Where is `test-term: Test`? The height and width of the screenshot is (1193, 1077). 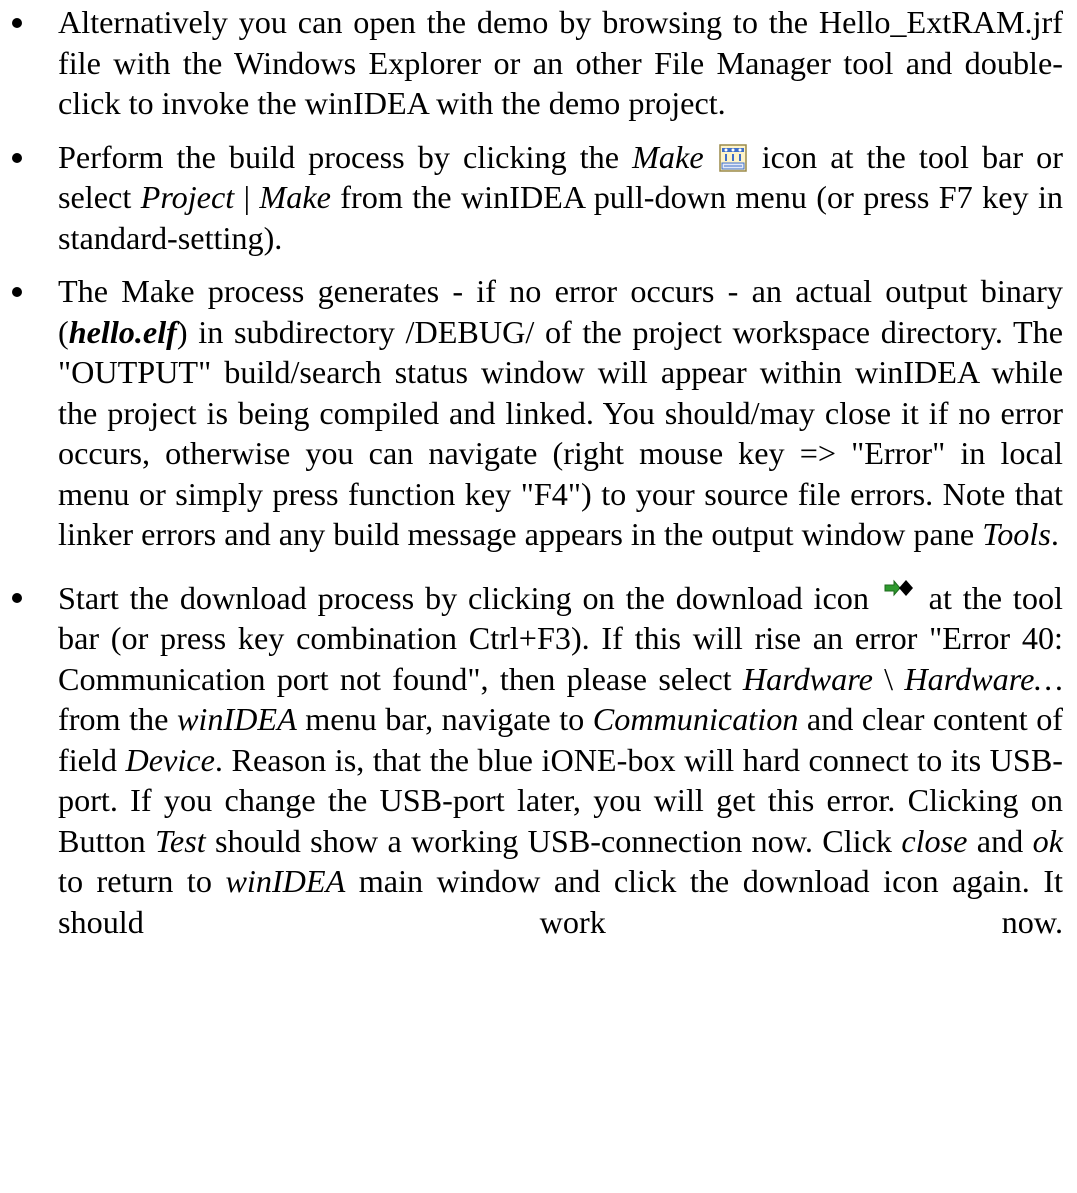
test-term: Test is located at coordinates (180, 840).